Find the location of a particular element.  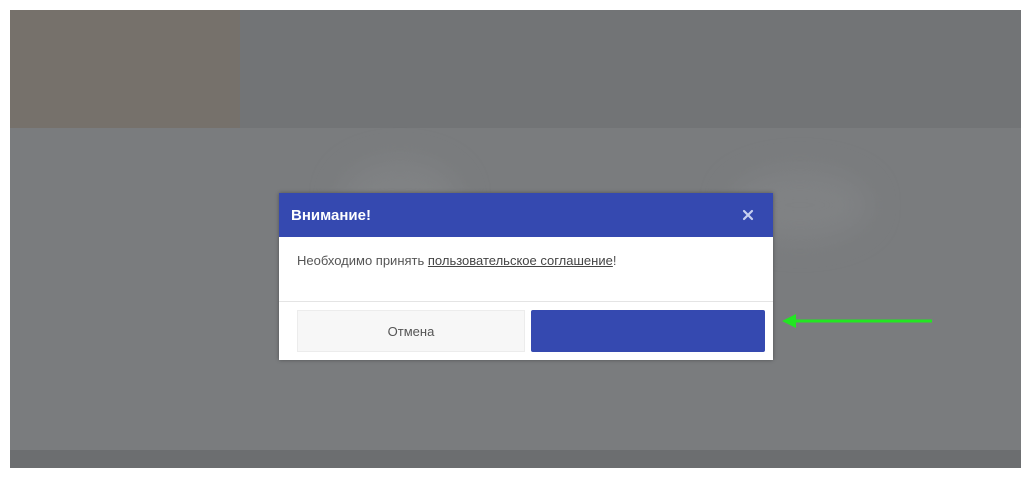

accept-button is located at coordinates (648, 331).